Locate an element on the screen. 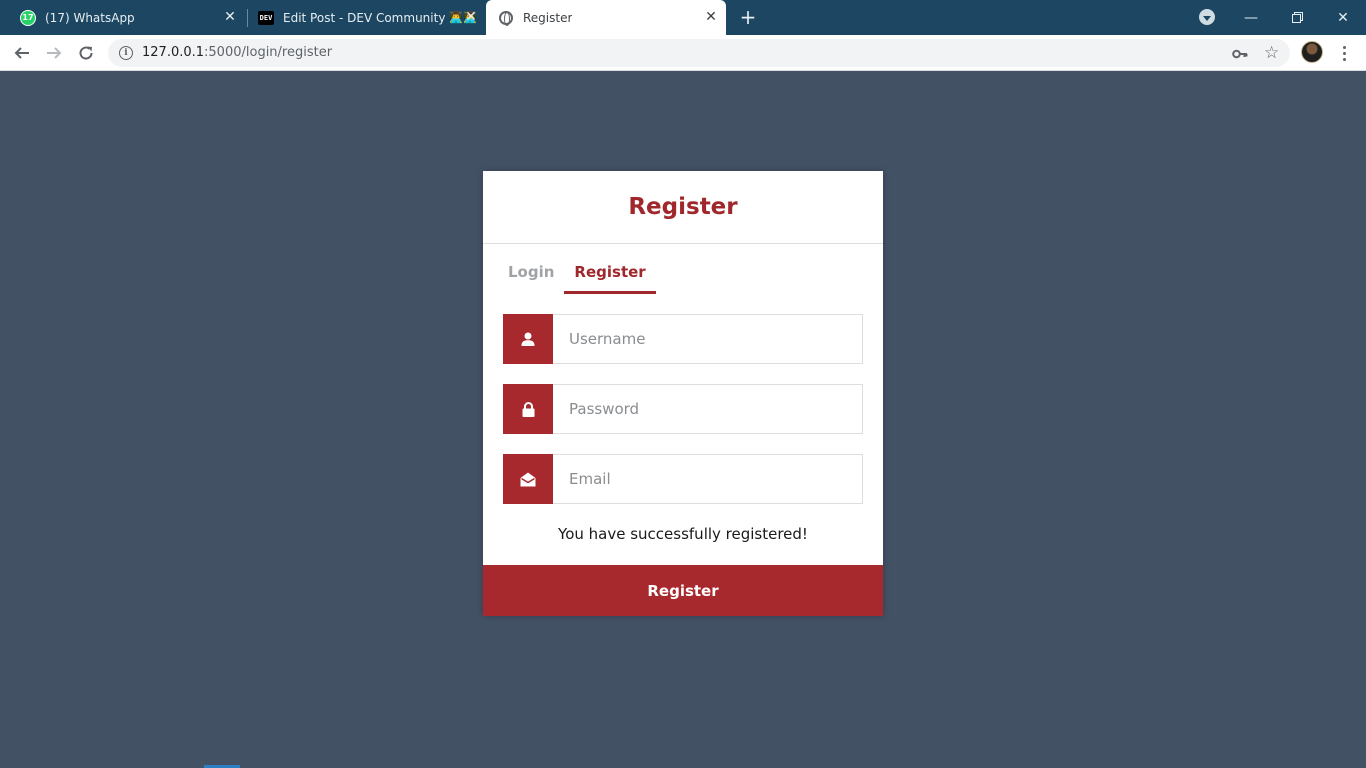  browser-toolbar: i 127.0.0.1:5000/login/register ☆ is located at coordinates (683, 53).